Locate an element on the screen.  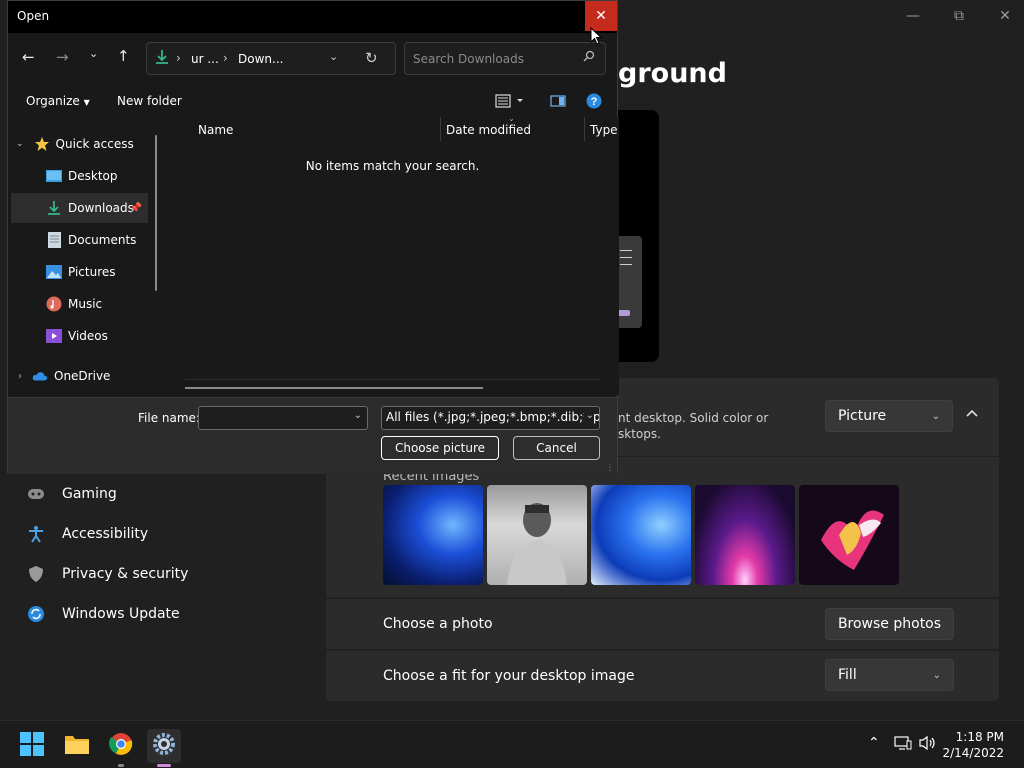
cloud-icon is located at coordinates (40, 376).